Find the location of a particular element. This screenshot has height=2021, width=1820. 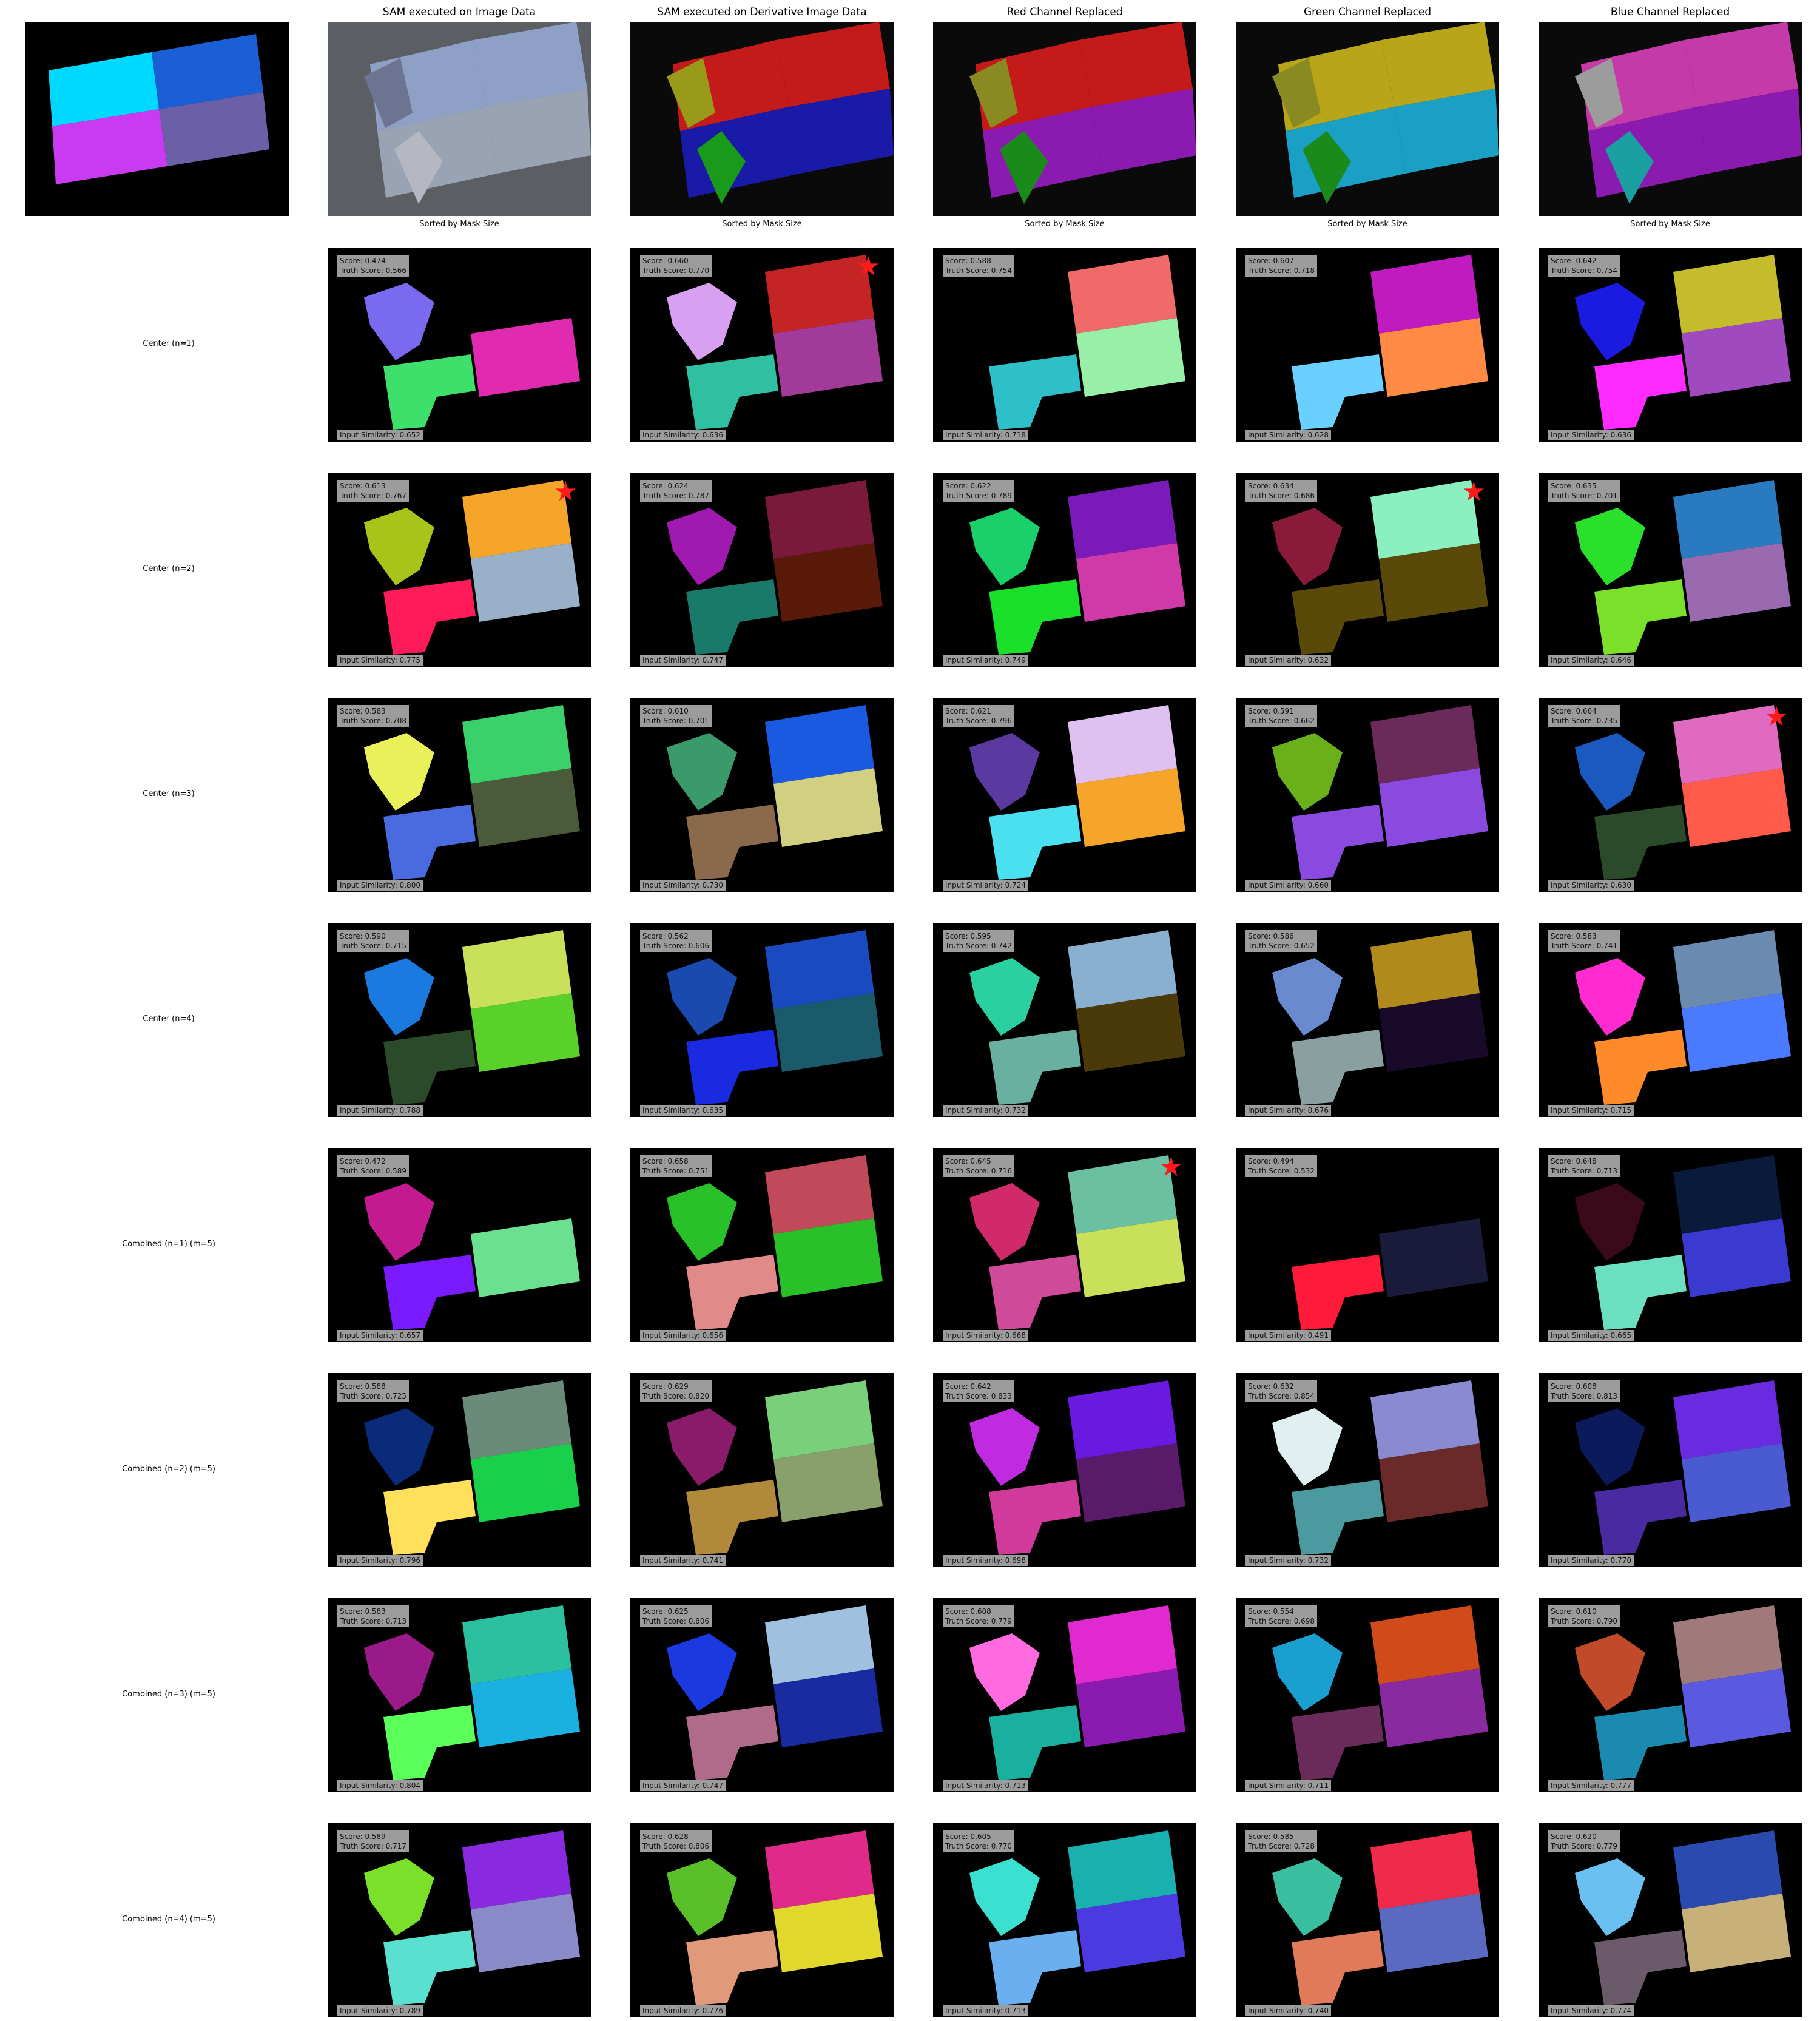

input-similarity-text: Input Similarity: 0.740 is located at coordinates (1288, 2010).